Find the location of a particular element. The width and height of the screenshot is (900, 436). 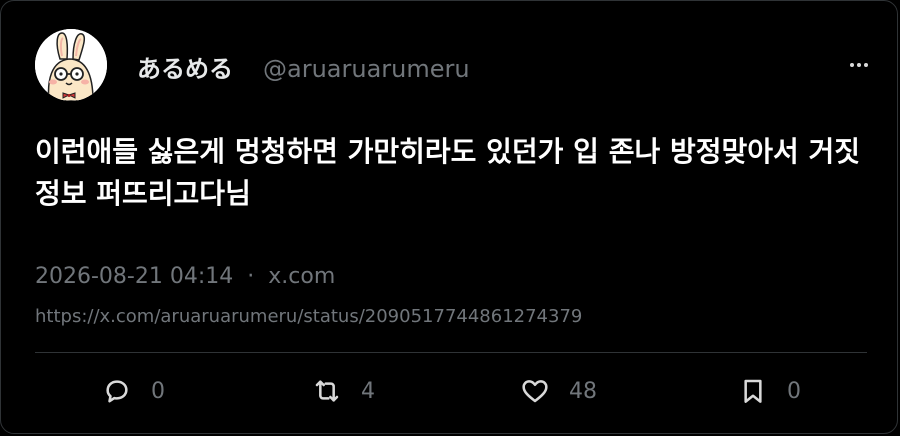

tweet-date: 2026-08-21 04:14 is located at coordinates (134, 276).